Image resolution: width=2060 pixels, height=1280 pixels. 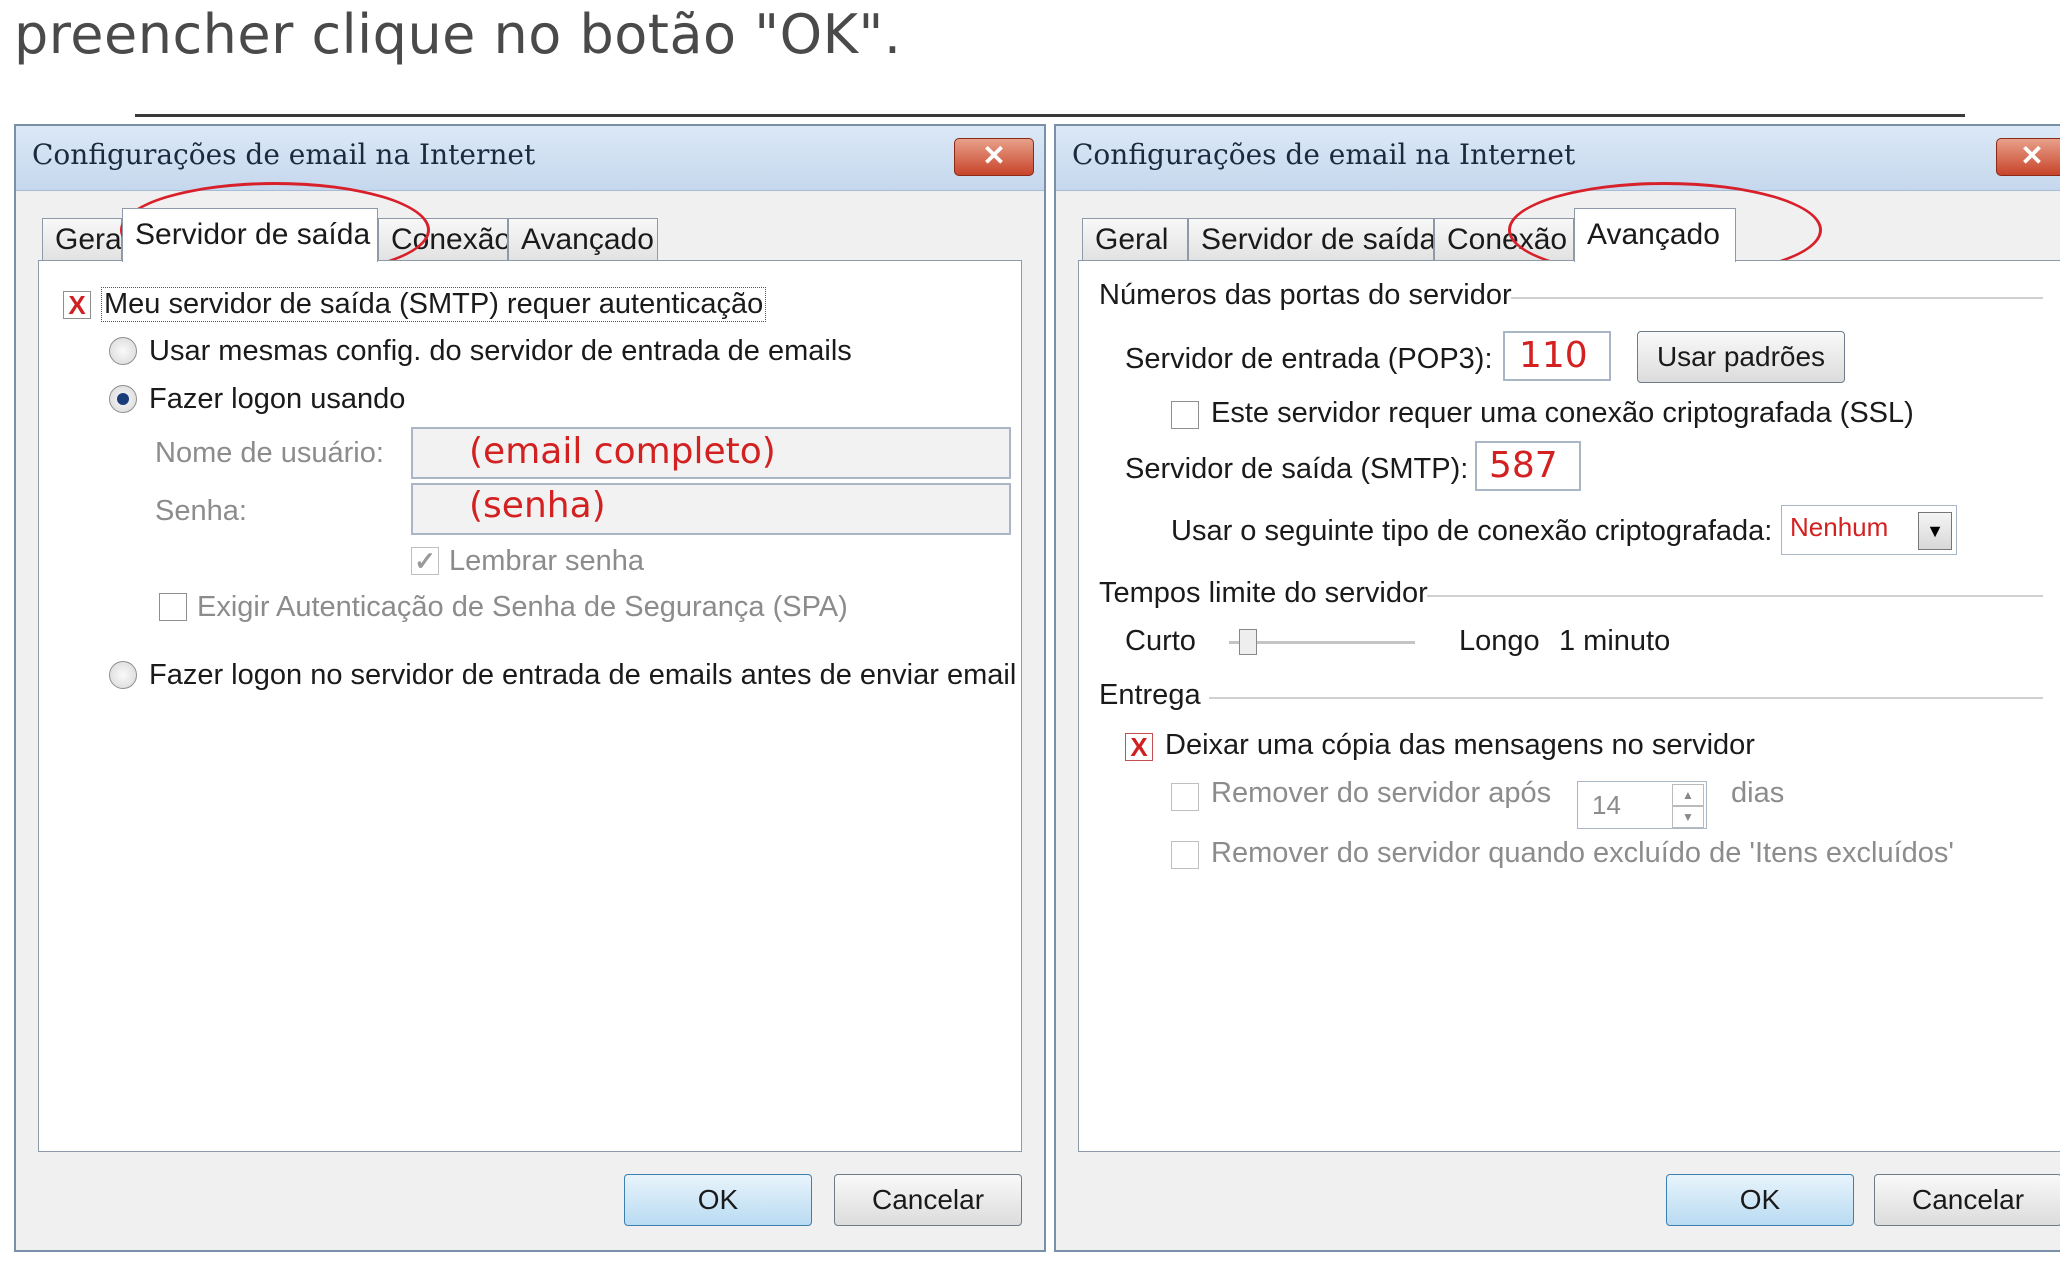 I want to click on remove-days-spinner: 14 ▲ ▼, so click(x=1642, y=805).